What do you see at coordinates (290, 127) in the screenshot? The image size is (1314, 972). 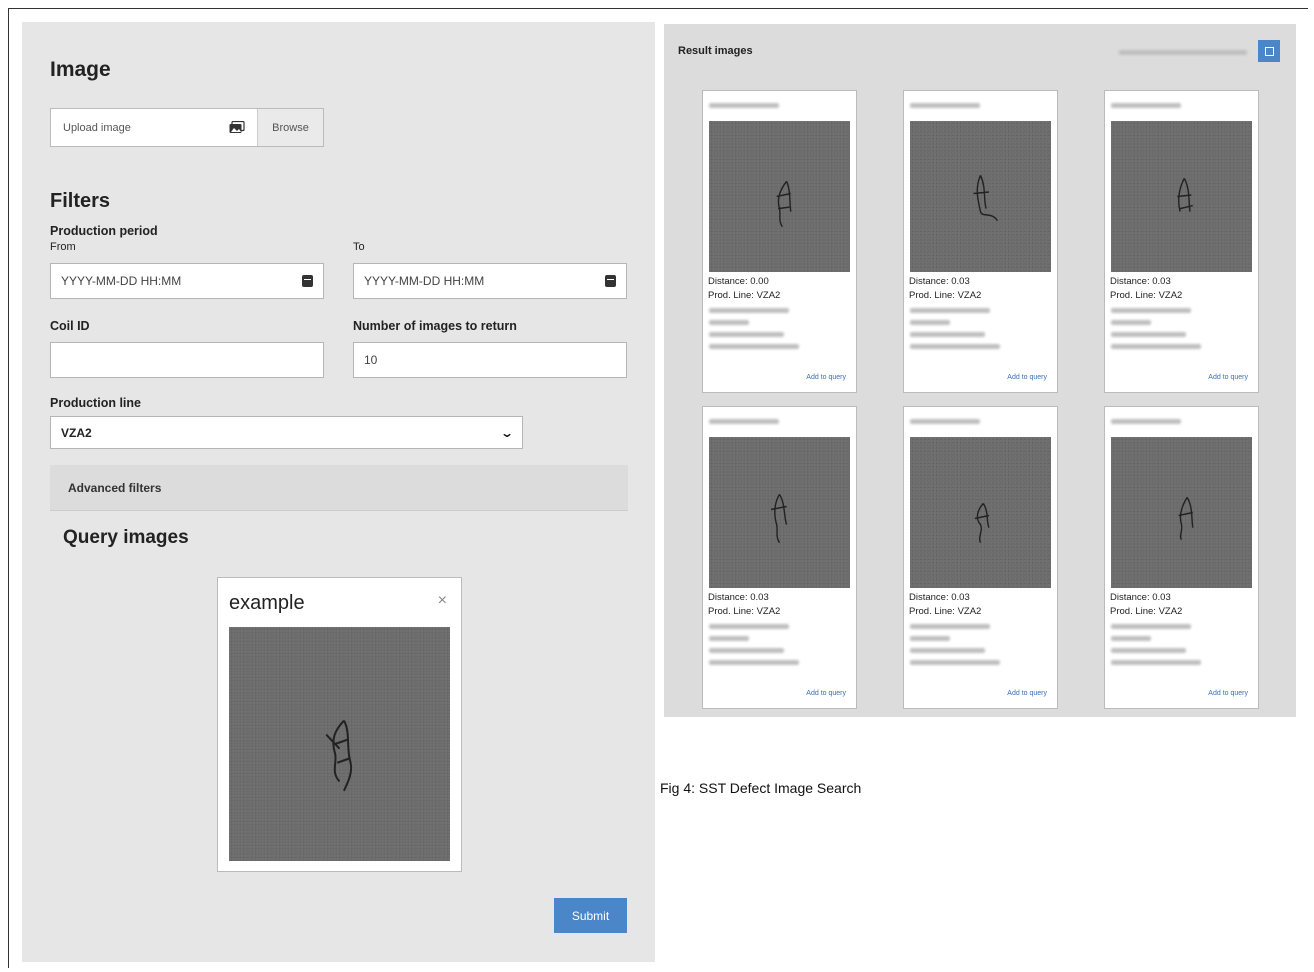 I see `browse-button: Browse` at bounding box center [290, 127].